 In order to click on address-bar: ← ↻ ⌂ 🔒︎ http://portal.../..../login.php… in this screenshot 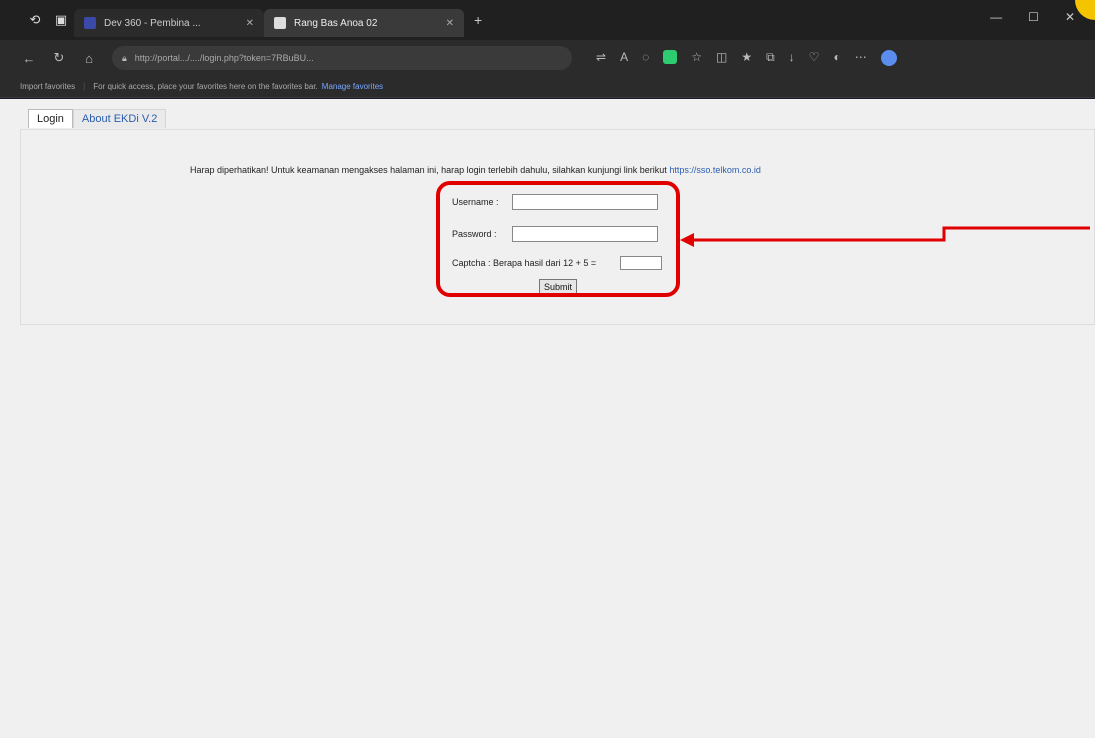, I will do `click(547, 58)`.